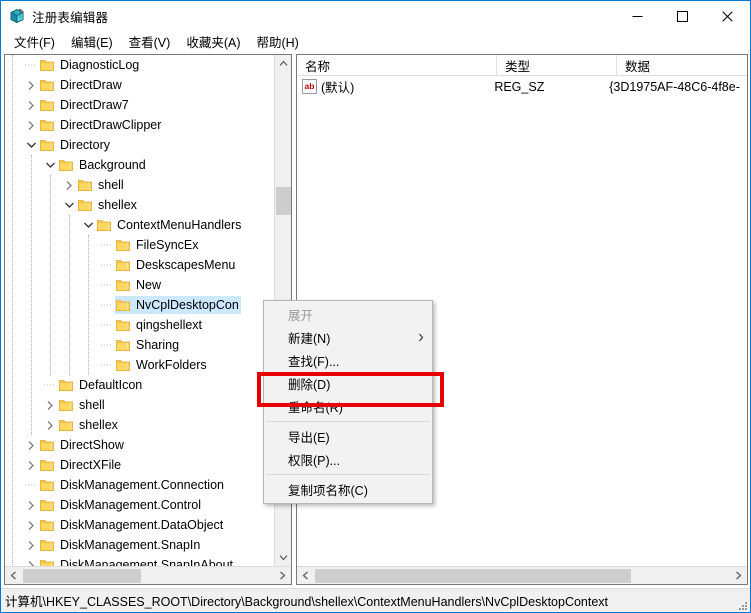 This screenshot has width=751, height=613. Describe the element at coordinates (674, 86) in the screenshot. I see `value-data: {3D1975AF-48C6-4f8e-` at that location.